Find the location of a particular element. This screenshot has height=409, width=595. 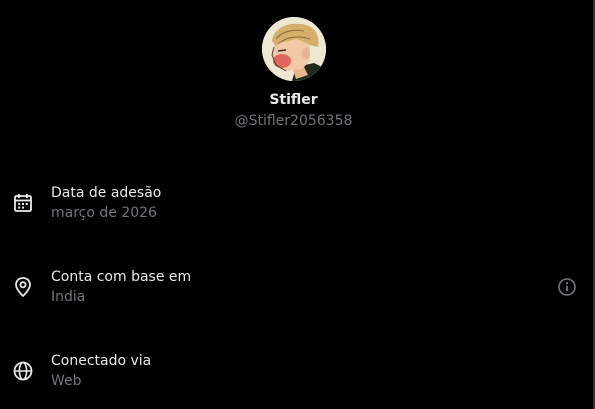

account-location-value: India is located at coordinates (68, 297).